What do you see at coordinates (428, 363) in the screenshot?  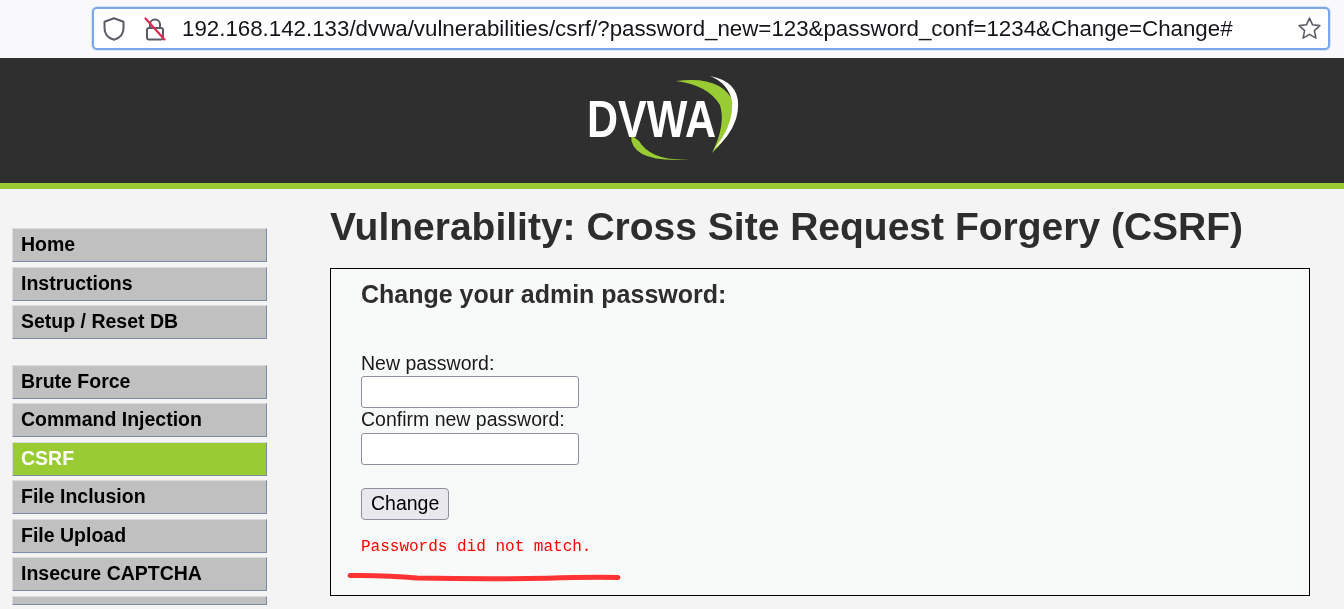 I see `field-label: New password:` at bounding box center [428, 363].